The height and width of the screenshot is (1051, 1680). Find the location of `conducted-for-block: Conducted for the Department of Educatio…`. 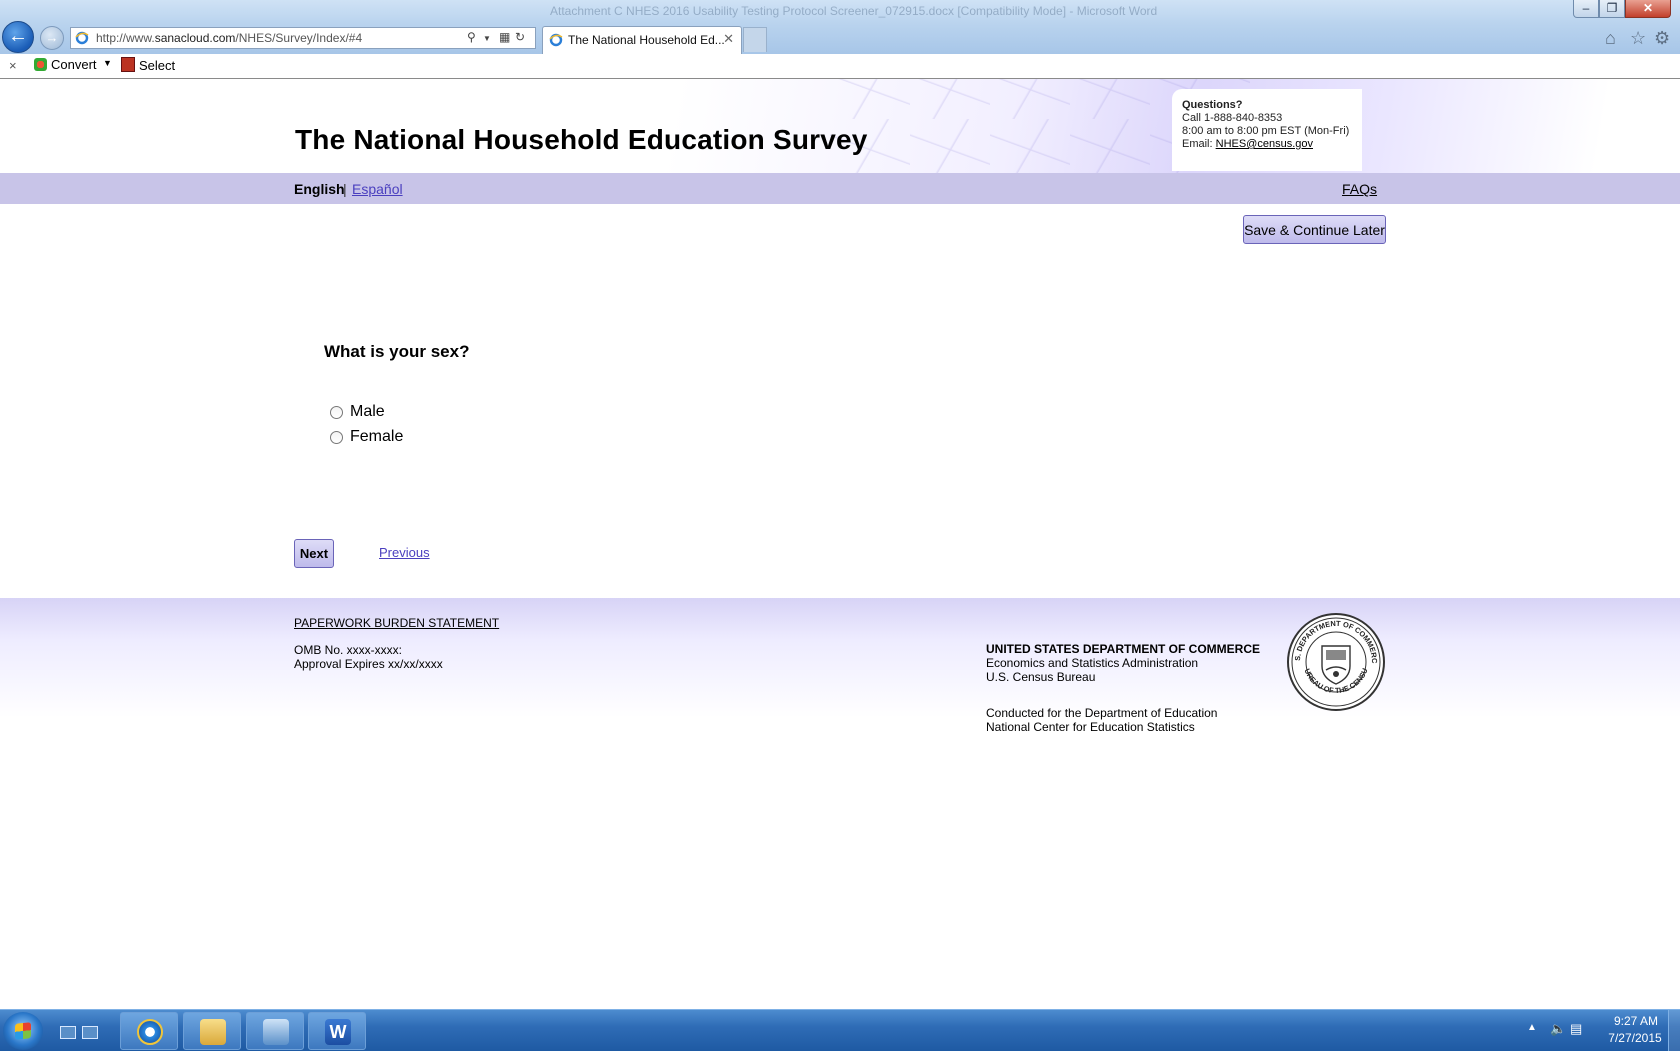

conducted-for-block: Conducted for the Department of Educatio… is located at coordinates (1101, 720).